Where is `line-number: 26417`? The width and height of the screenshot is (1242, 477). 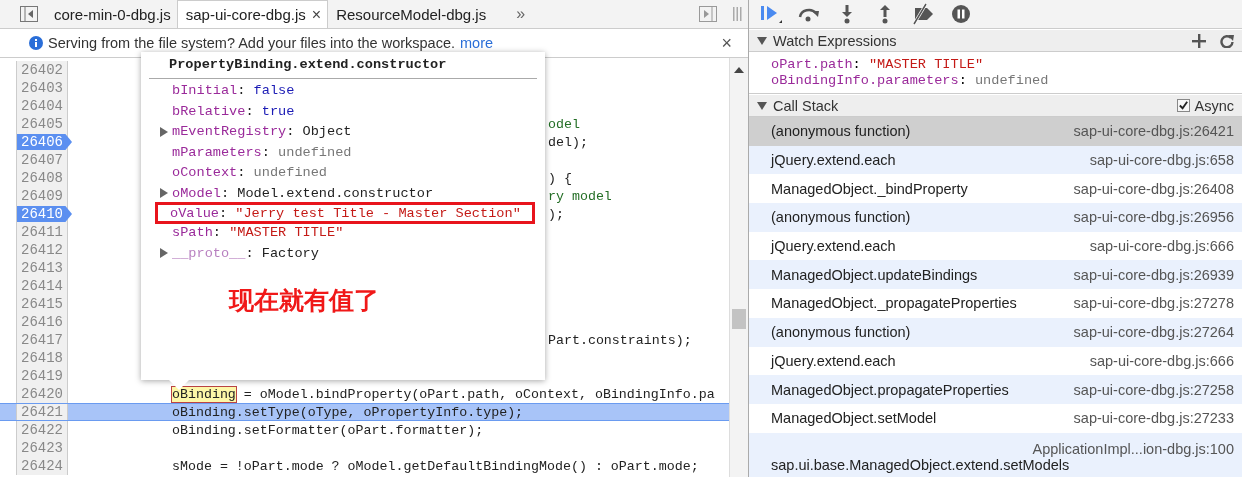 line-number: 26417 is located at coordinates (42, 340).